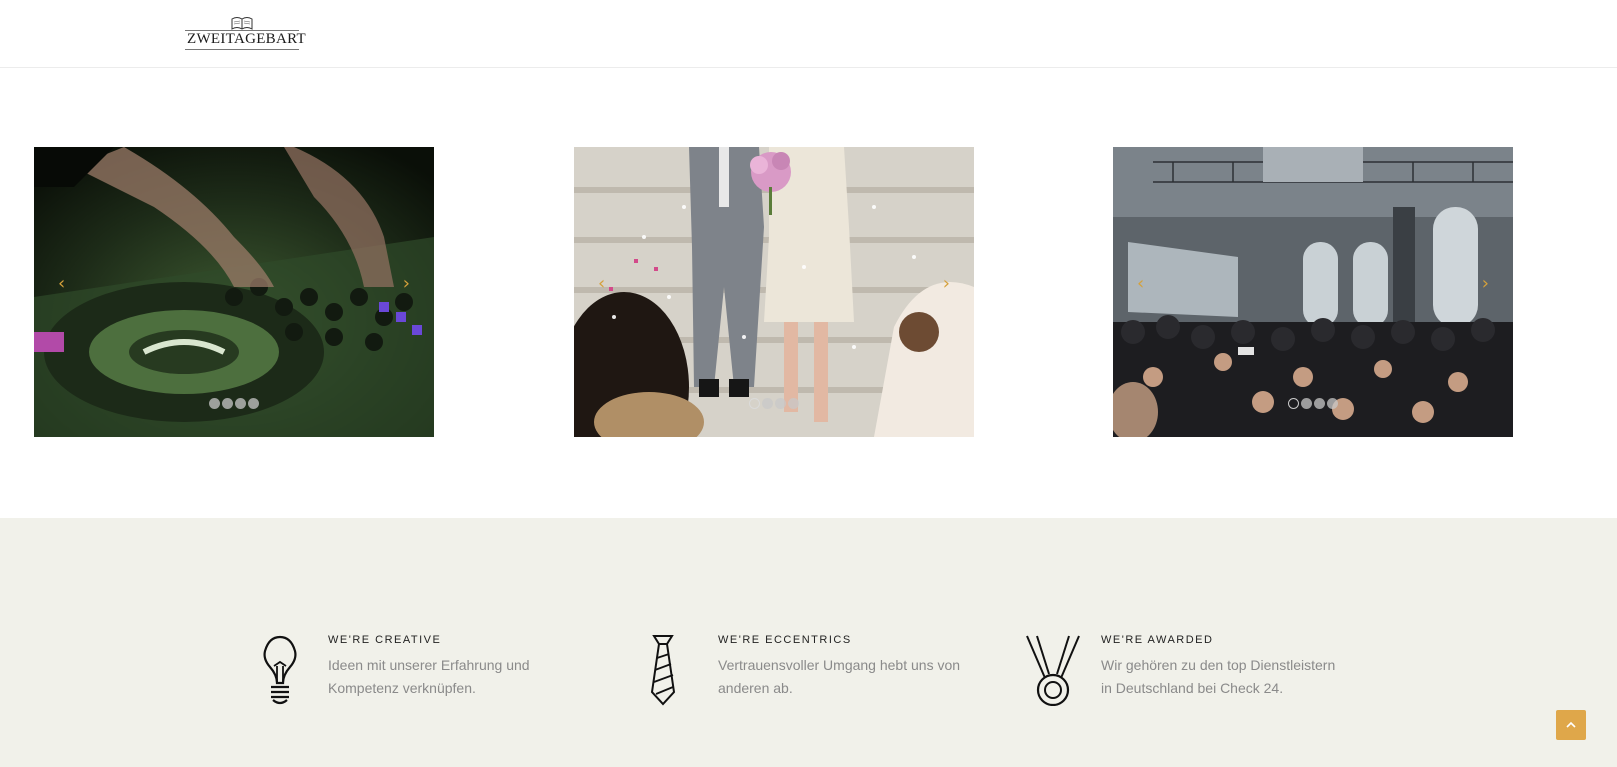  I want to click on carousel-2: ‹ ›, so click(774, 292).